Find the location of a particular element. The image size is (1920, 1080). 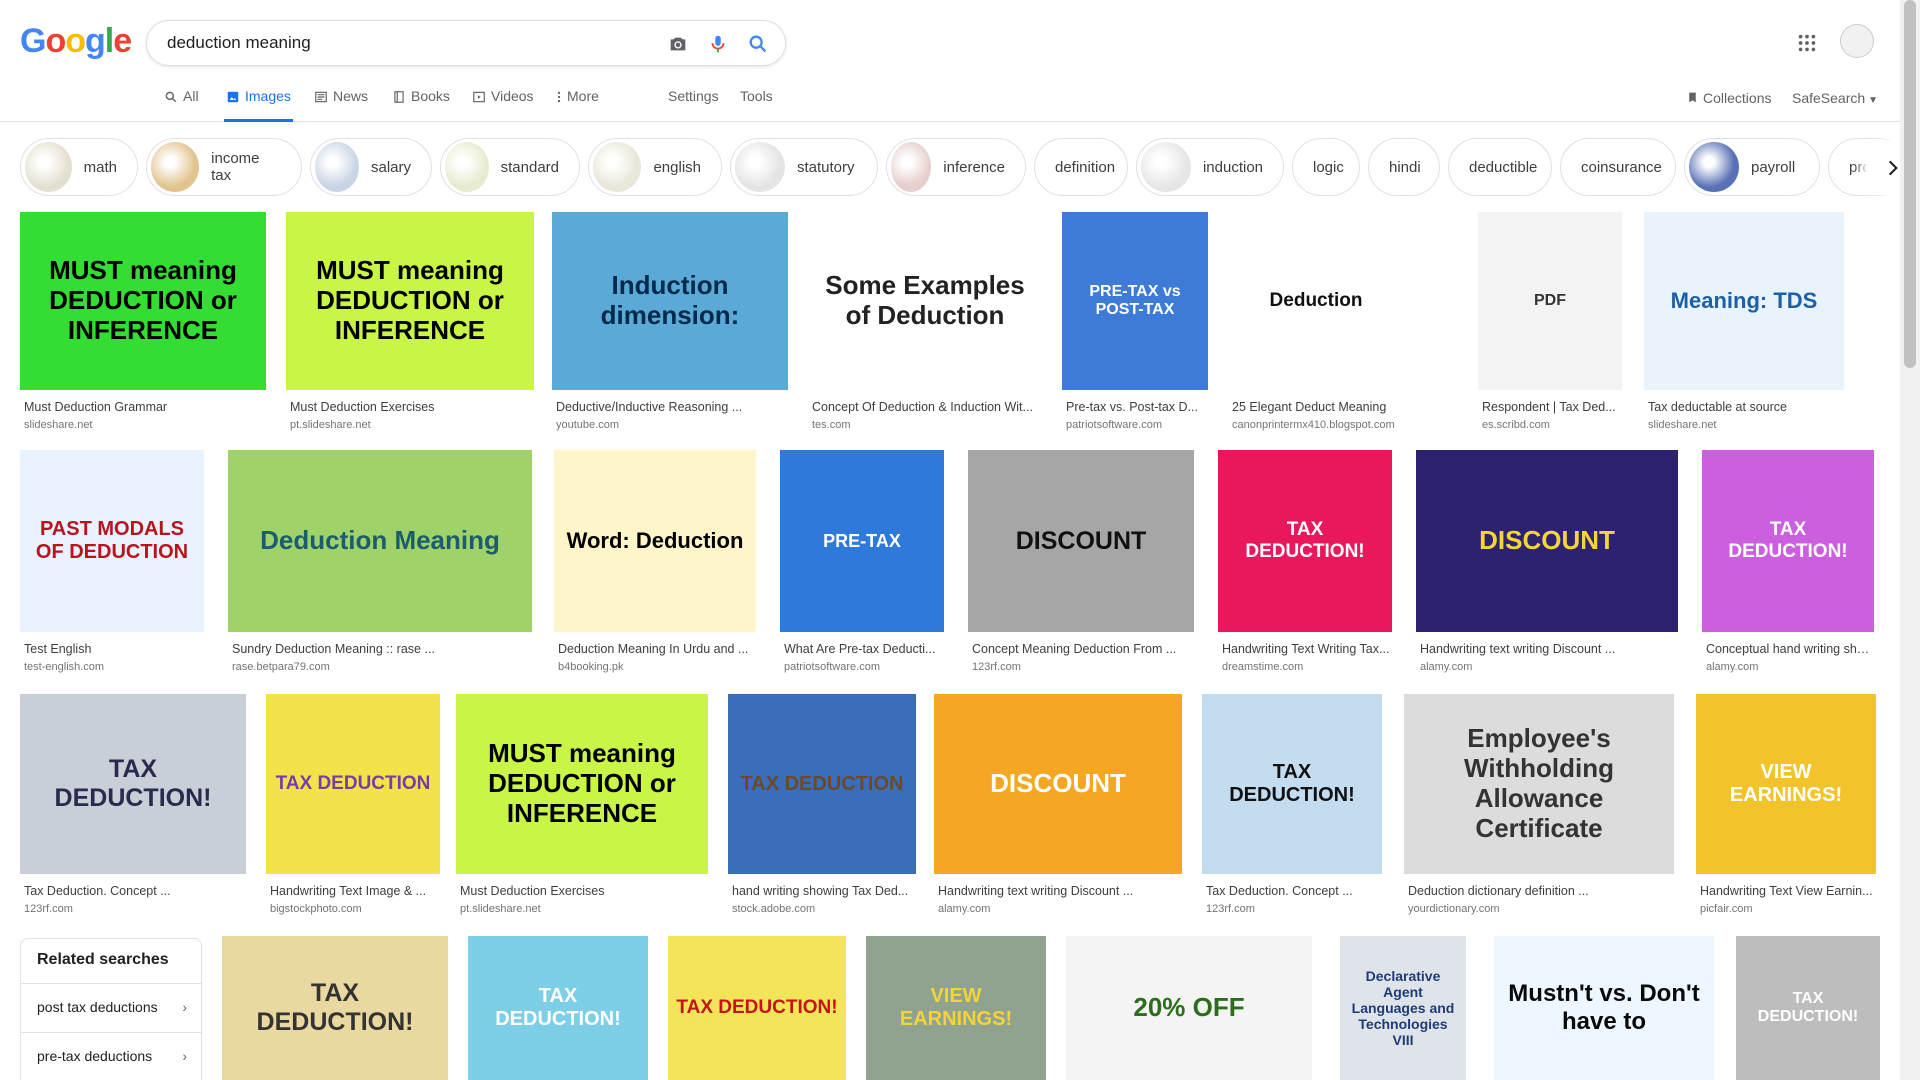

chip-english: english is located at coordinates (655, 167).